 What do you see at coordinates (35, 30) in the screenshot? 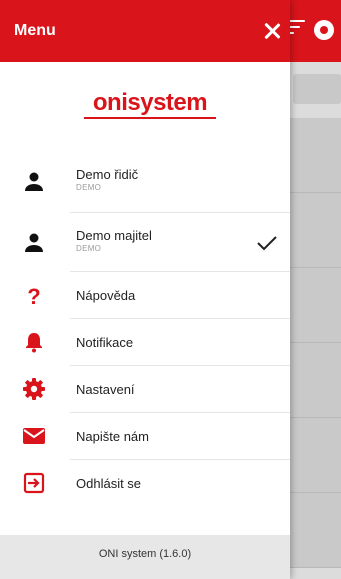
I see `drawer-title: Menu` at bounding box center [35, 30].